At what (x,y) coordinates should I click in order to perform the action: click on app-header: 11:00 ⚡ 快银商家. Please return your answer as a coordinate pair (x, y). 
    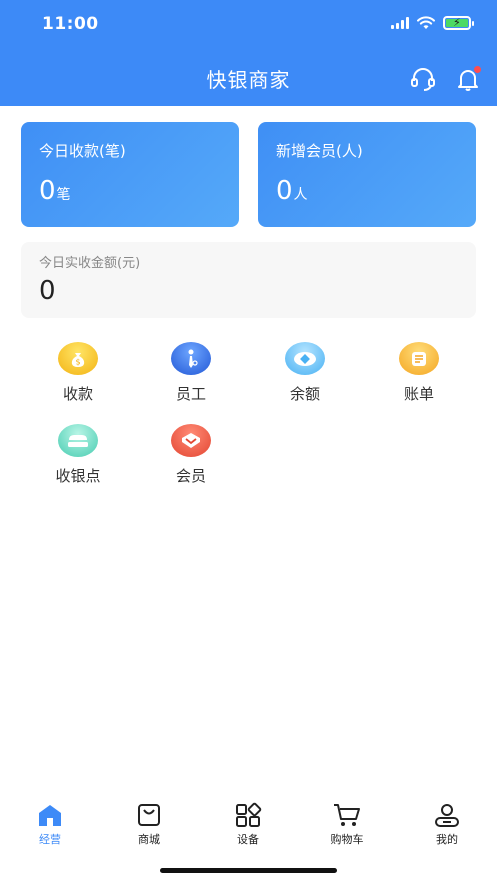
    Looking at the image, I should click on (248, 53).